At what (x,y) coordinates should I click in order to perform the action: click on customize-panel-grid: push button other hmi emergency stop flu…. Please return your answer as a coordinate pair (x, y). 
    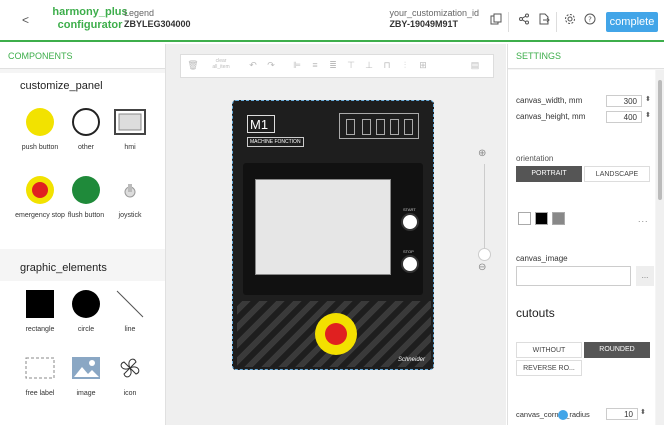
    Looking at the image, I should click on (82, 174).